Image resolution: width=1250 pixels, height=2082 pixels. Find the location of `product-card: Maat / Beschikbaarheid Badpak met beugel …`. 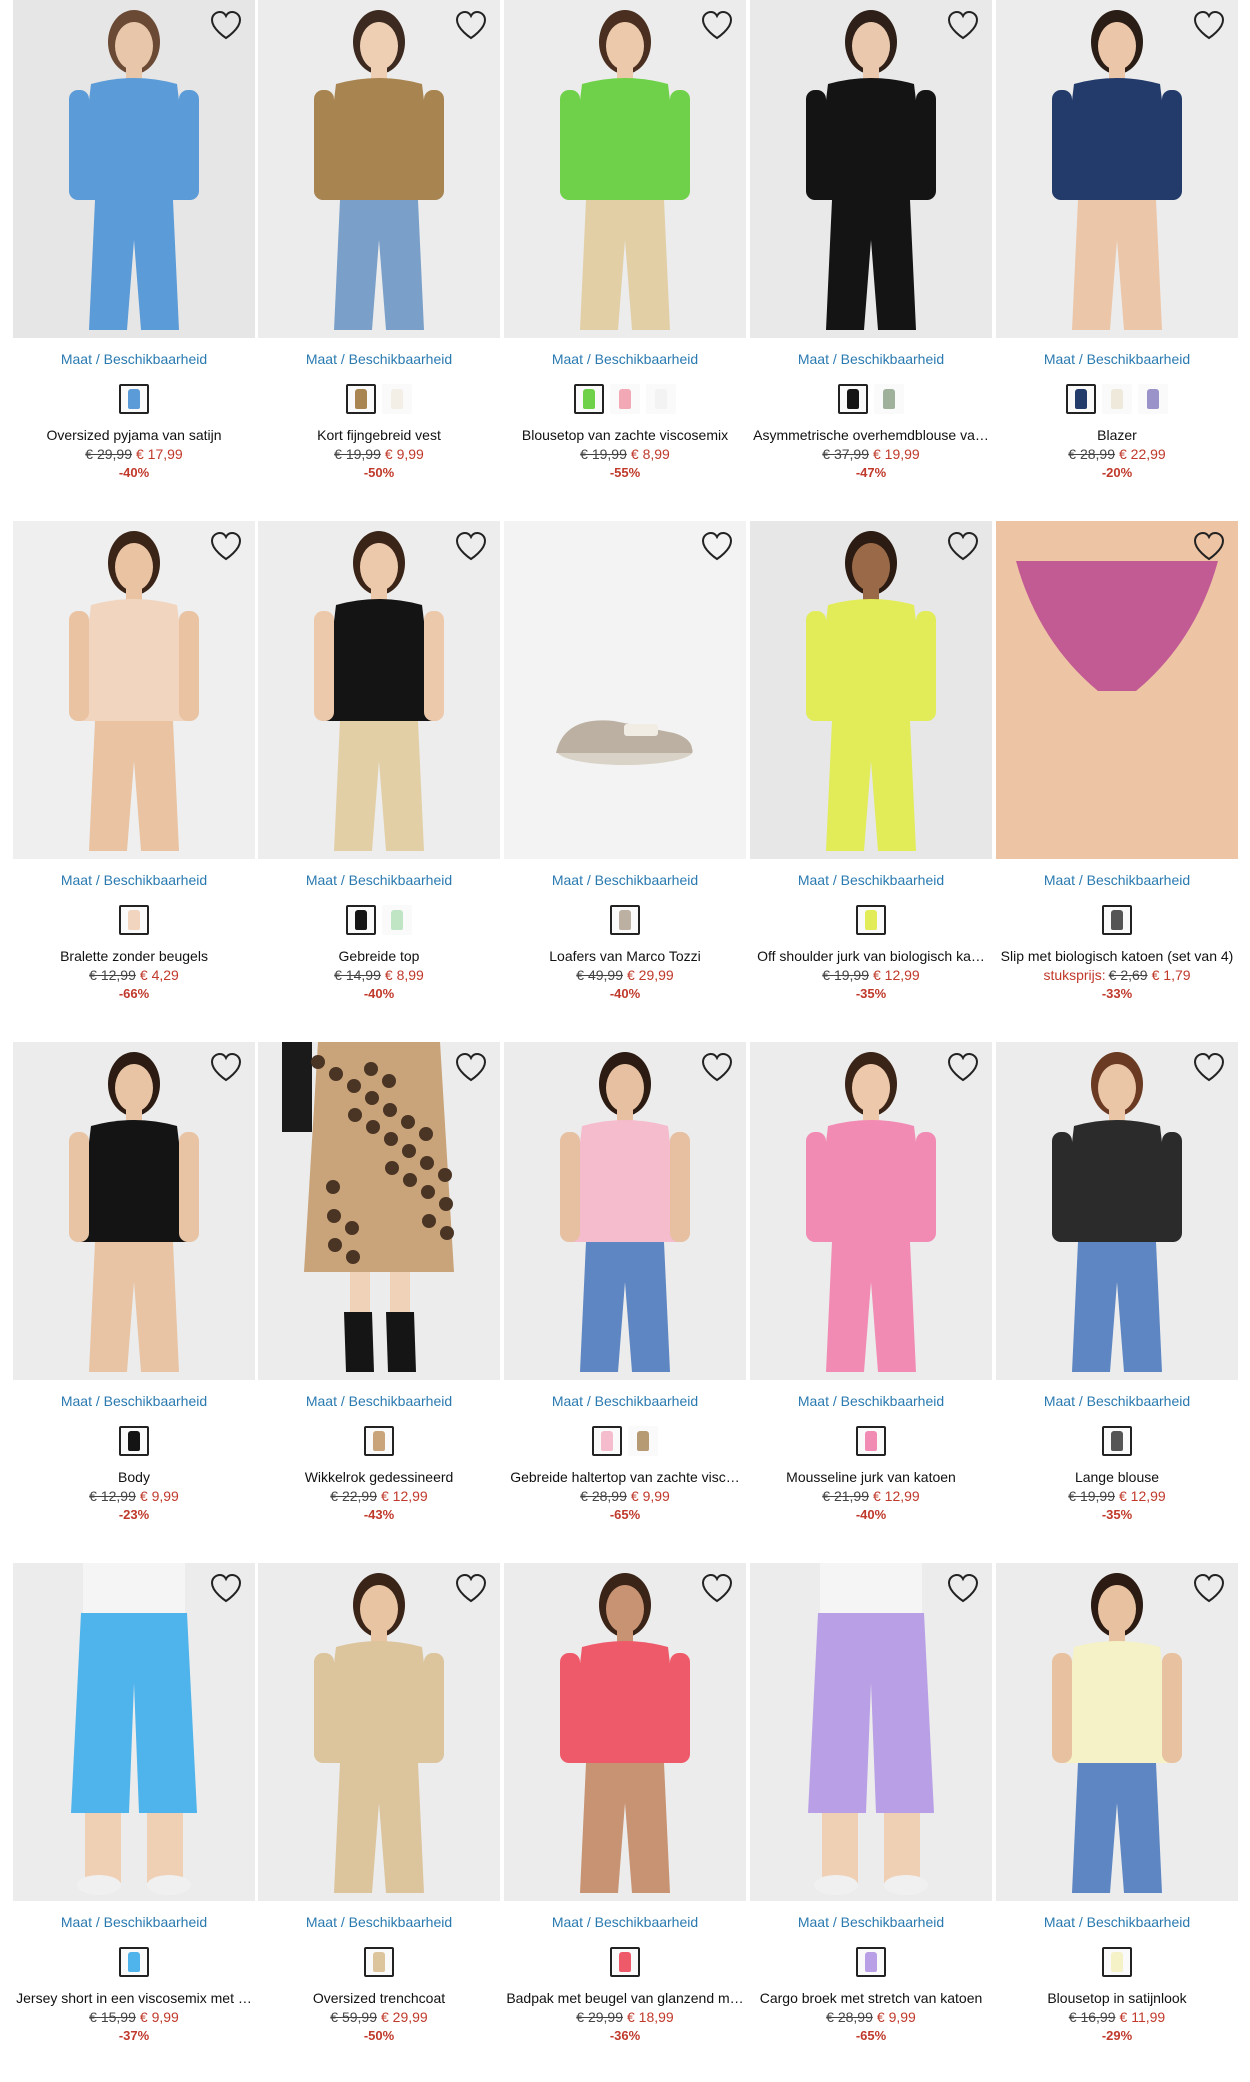

product-card: Maat / Beschikbaarheid Badpak met beugel … is located at coordinates (625, 1804).